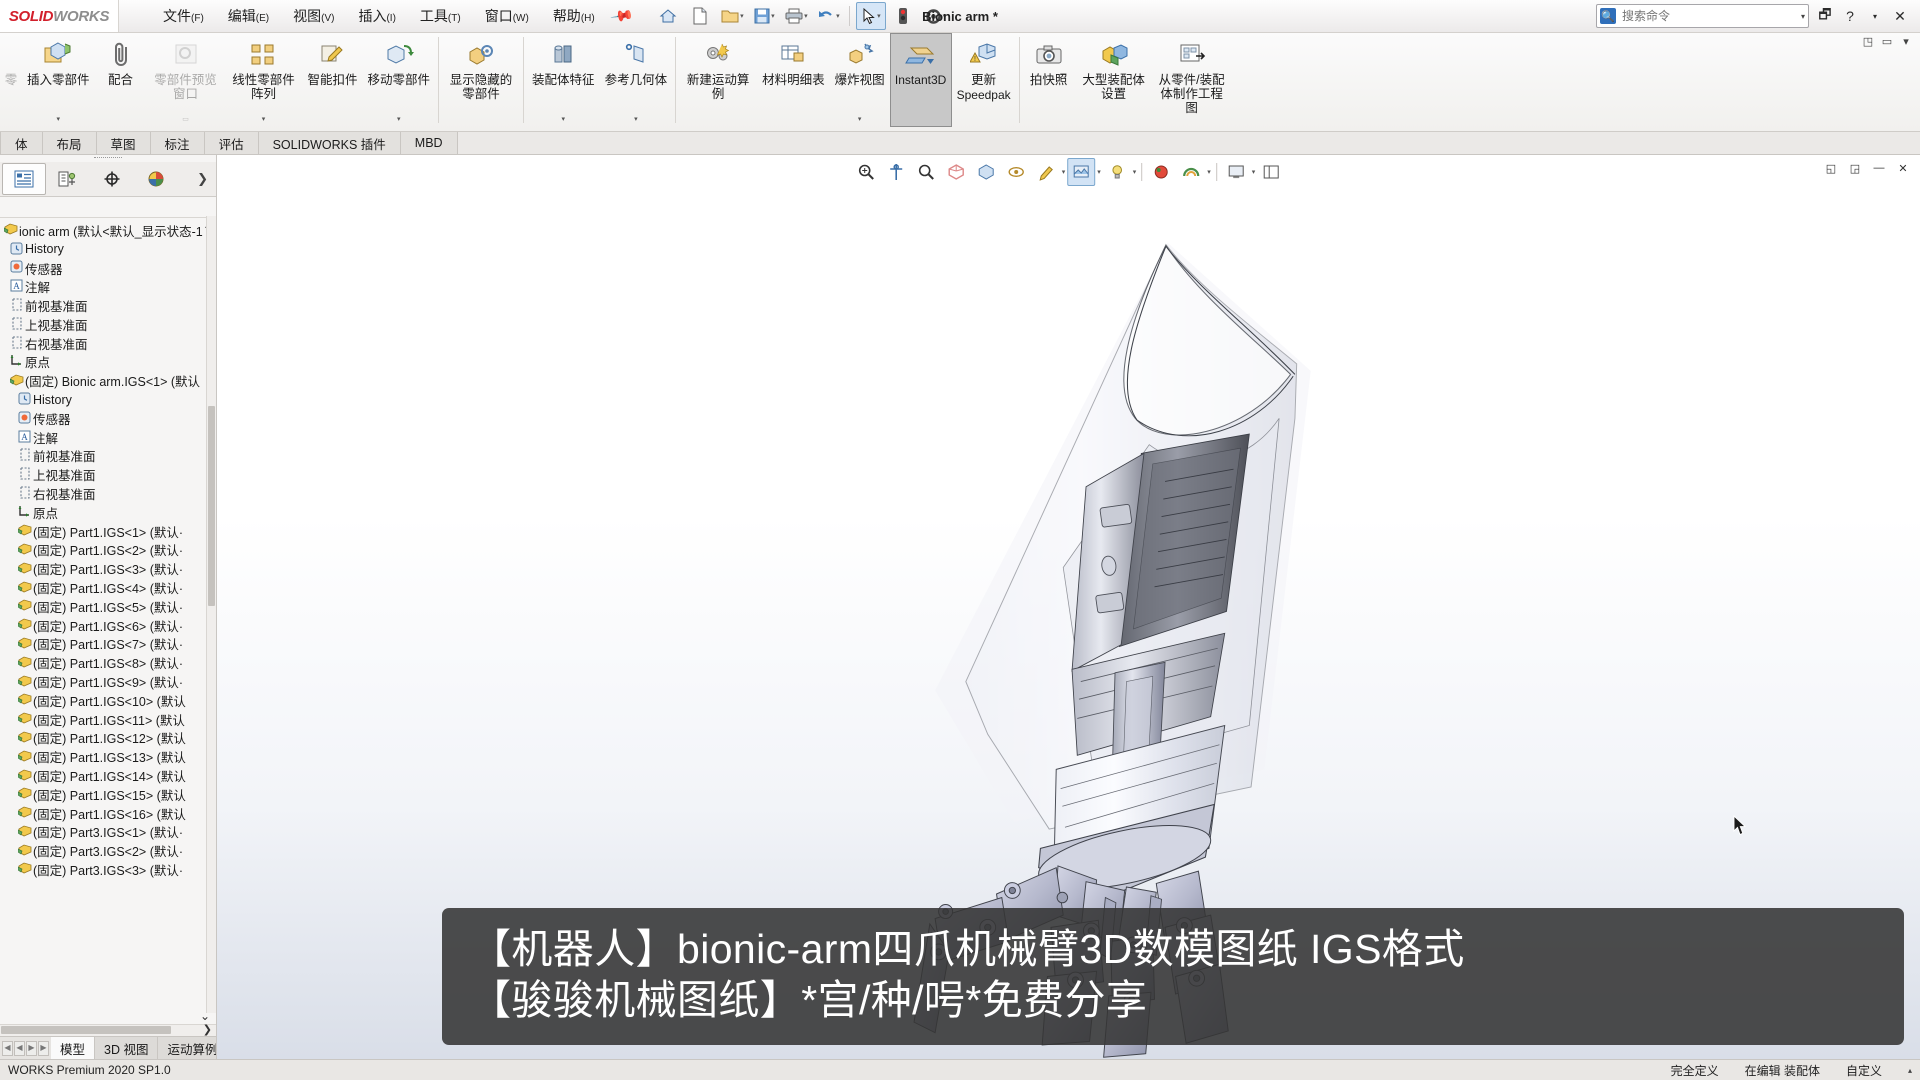 Image resolution: width=1920 pixels, height=1080 pixels. What do you see at coordinates (563, 80) in the screenshot?
I see `ribbon-assembly-features: 装配体特征 ▾` at bounding box center [563, 80].